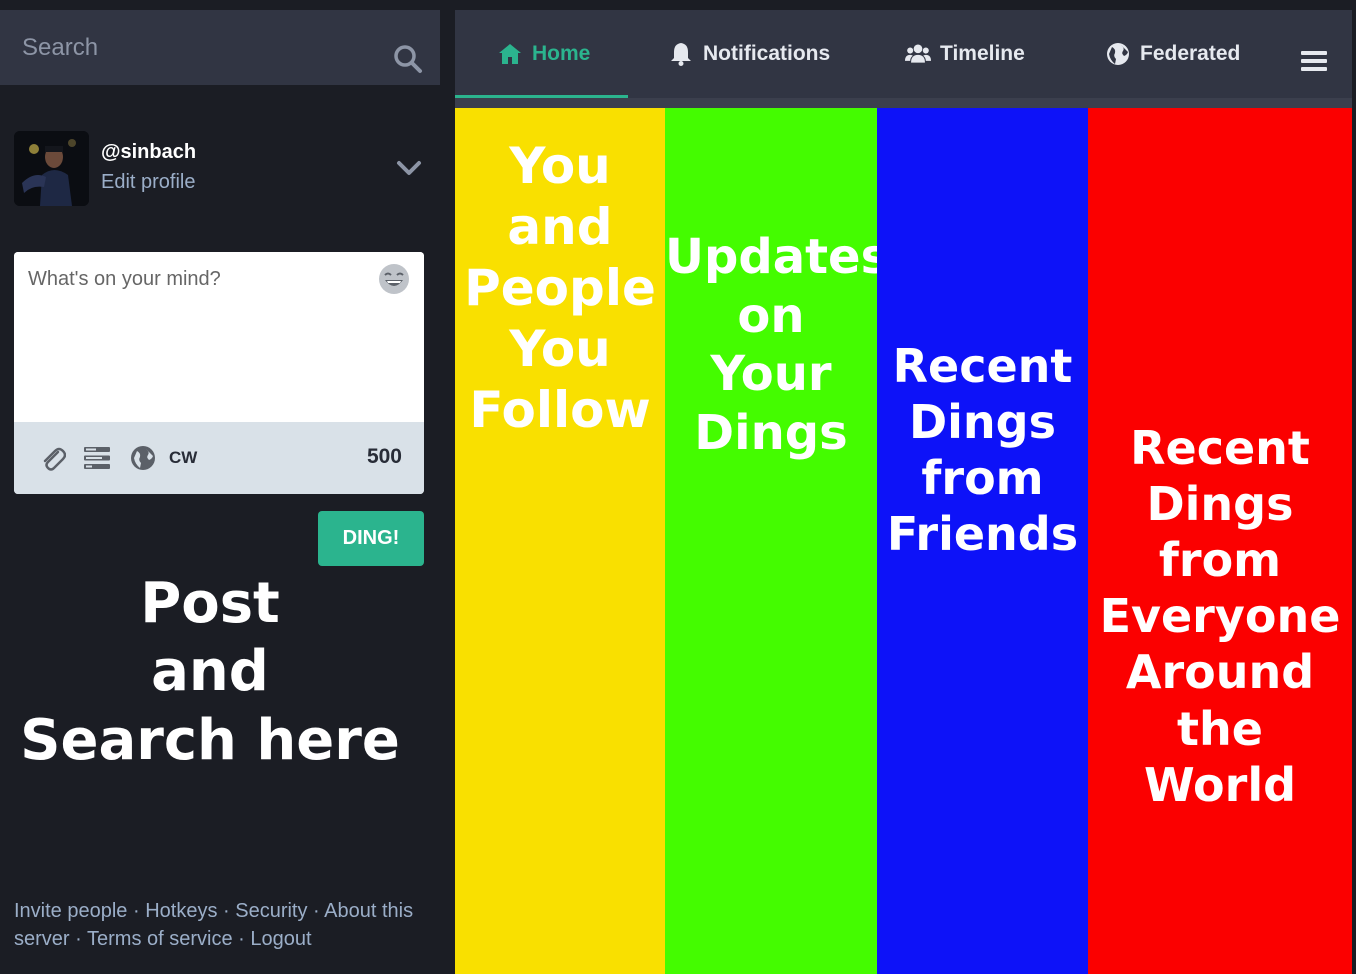 This screenshot has height=974, width=1356. Describe the element at coordinates (408, 59) in the screenshot. I see `search-icon` at that location.